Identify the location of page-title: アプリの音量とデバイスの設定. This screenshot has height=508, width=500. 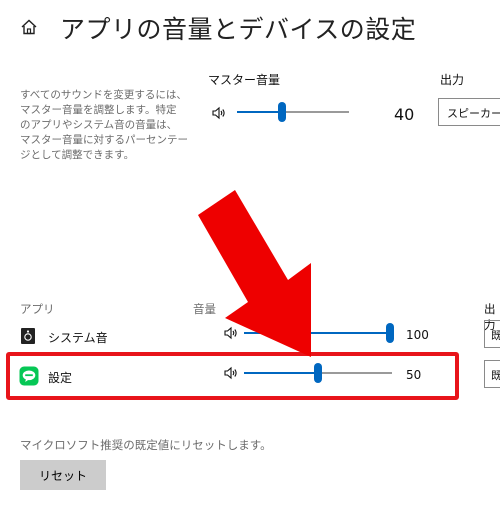
(238, 29).